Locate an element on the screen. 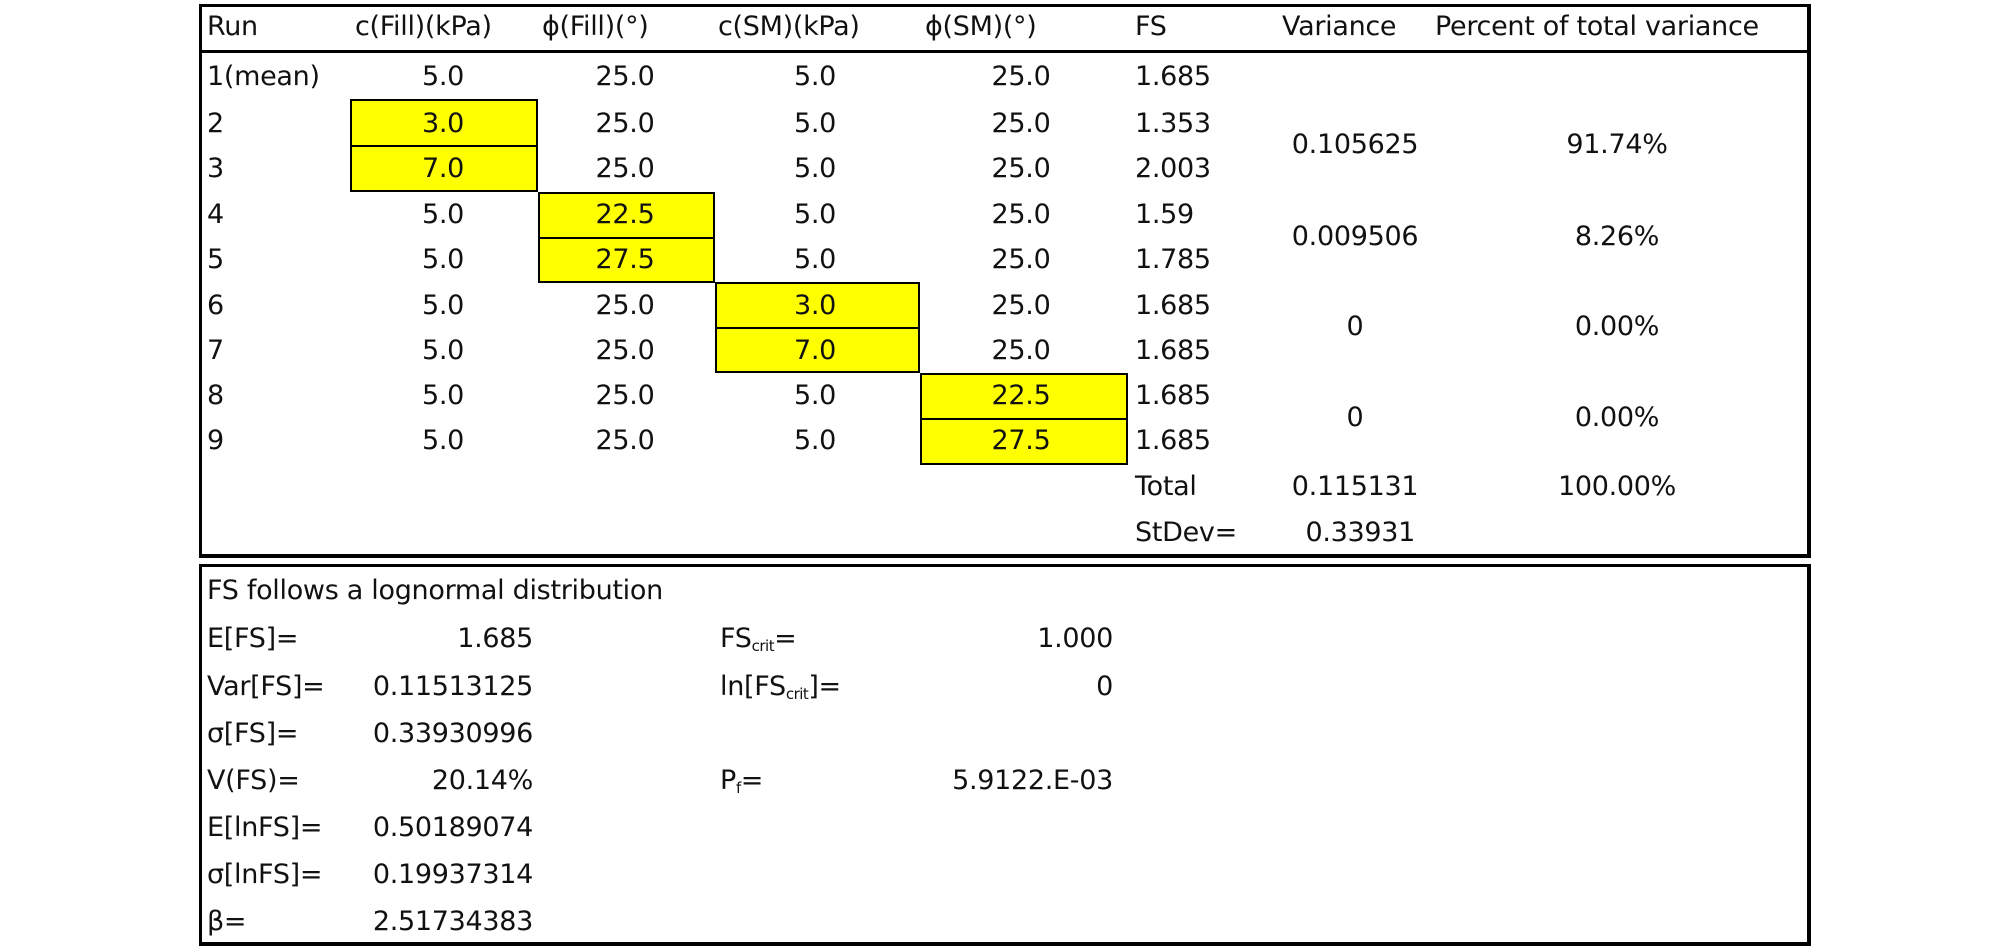 This screenshot has height=950, width=2008. table-cell-fs: 1.785 is located at coordinates (1173, 259).